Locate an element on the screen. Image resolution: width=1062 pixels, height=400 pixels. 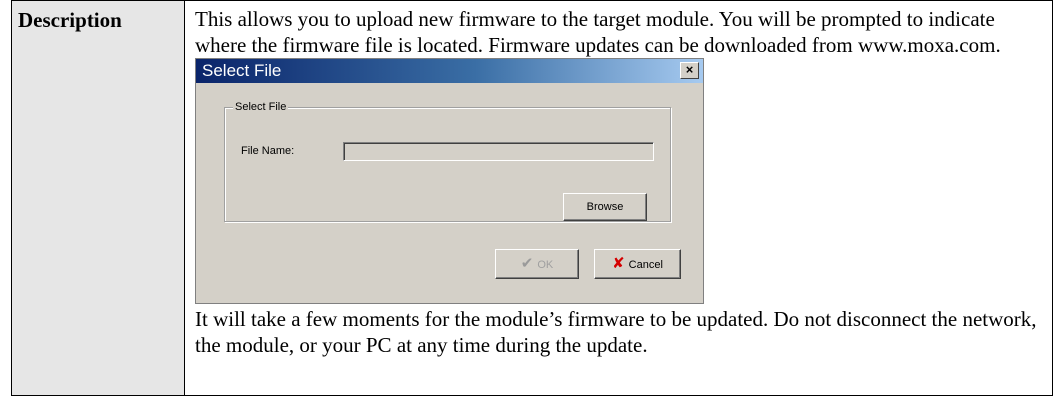
ok-label: OK is located at coordinates (545, 265).